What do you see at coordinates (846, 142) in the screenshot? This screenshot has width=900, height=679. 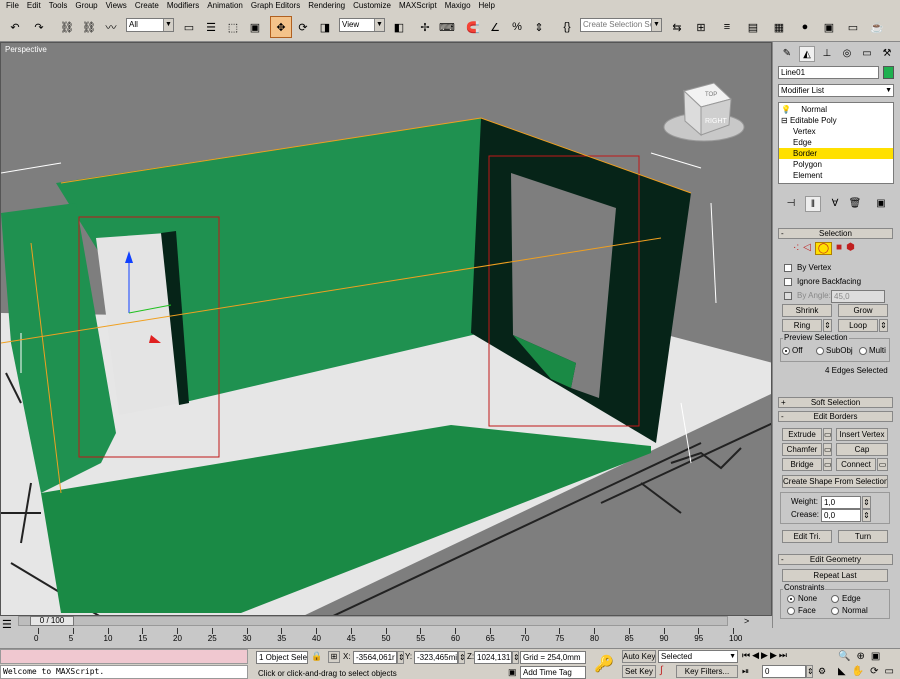 I see `stack-item-edge: Edge` at bounding box center [846, 142].